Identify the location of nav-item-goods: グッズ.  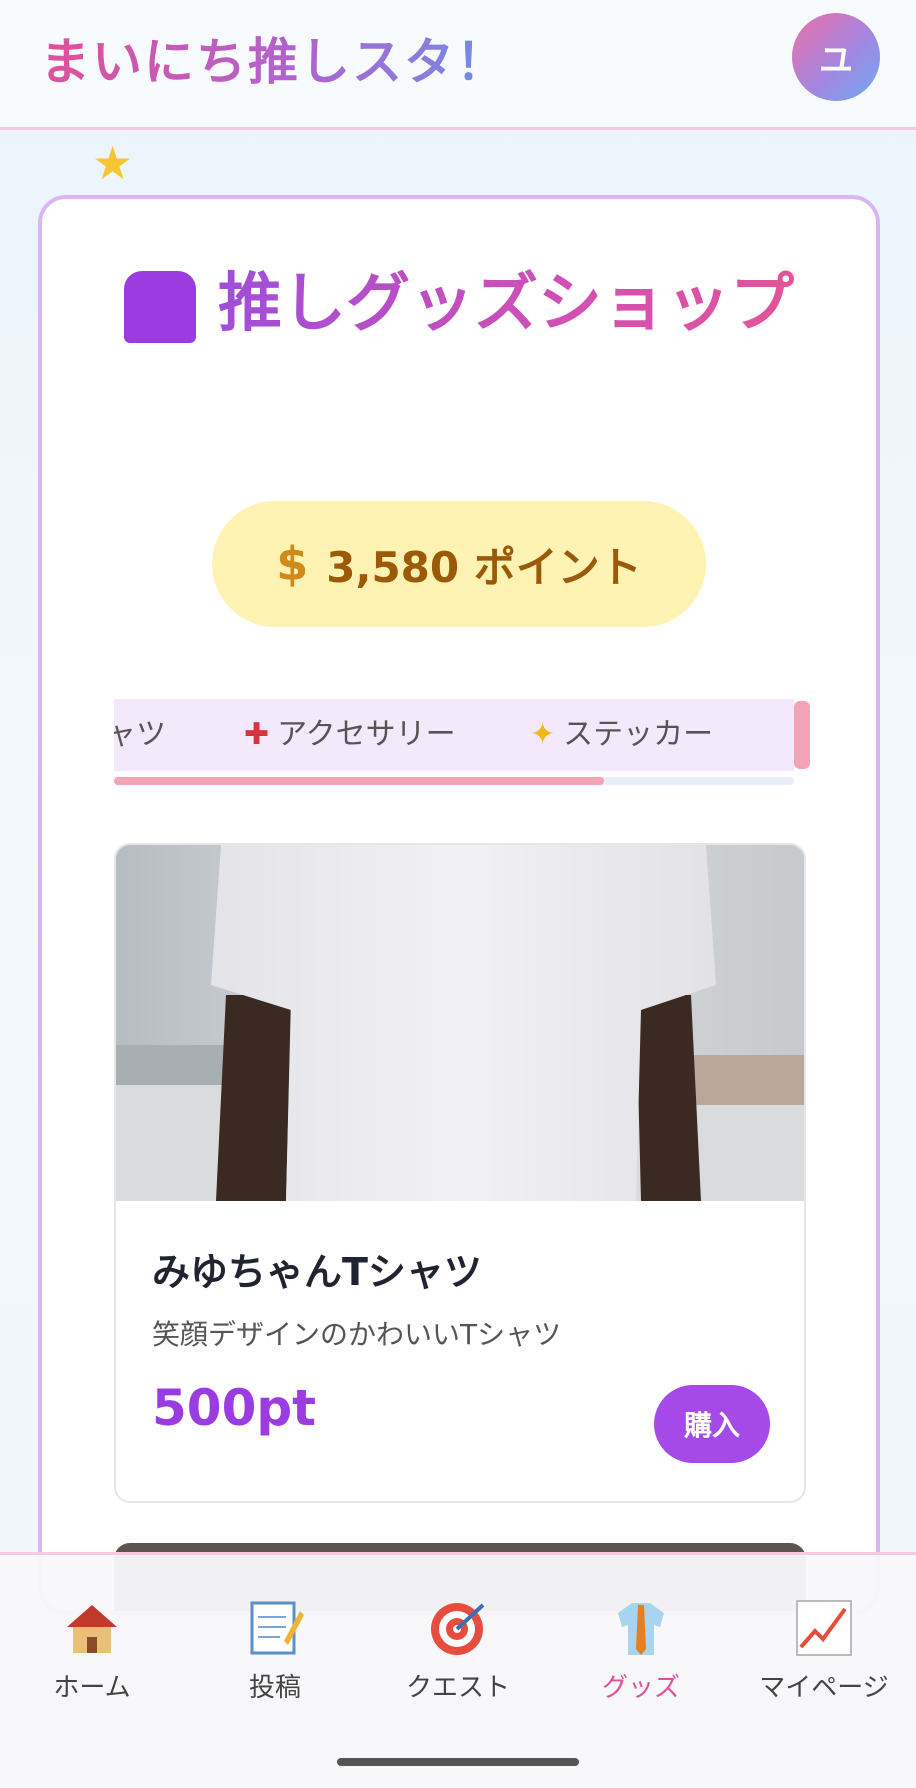
(641, 1652).